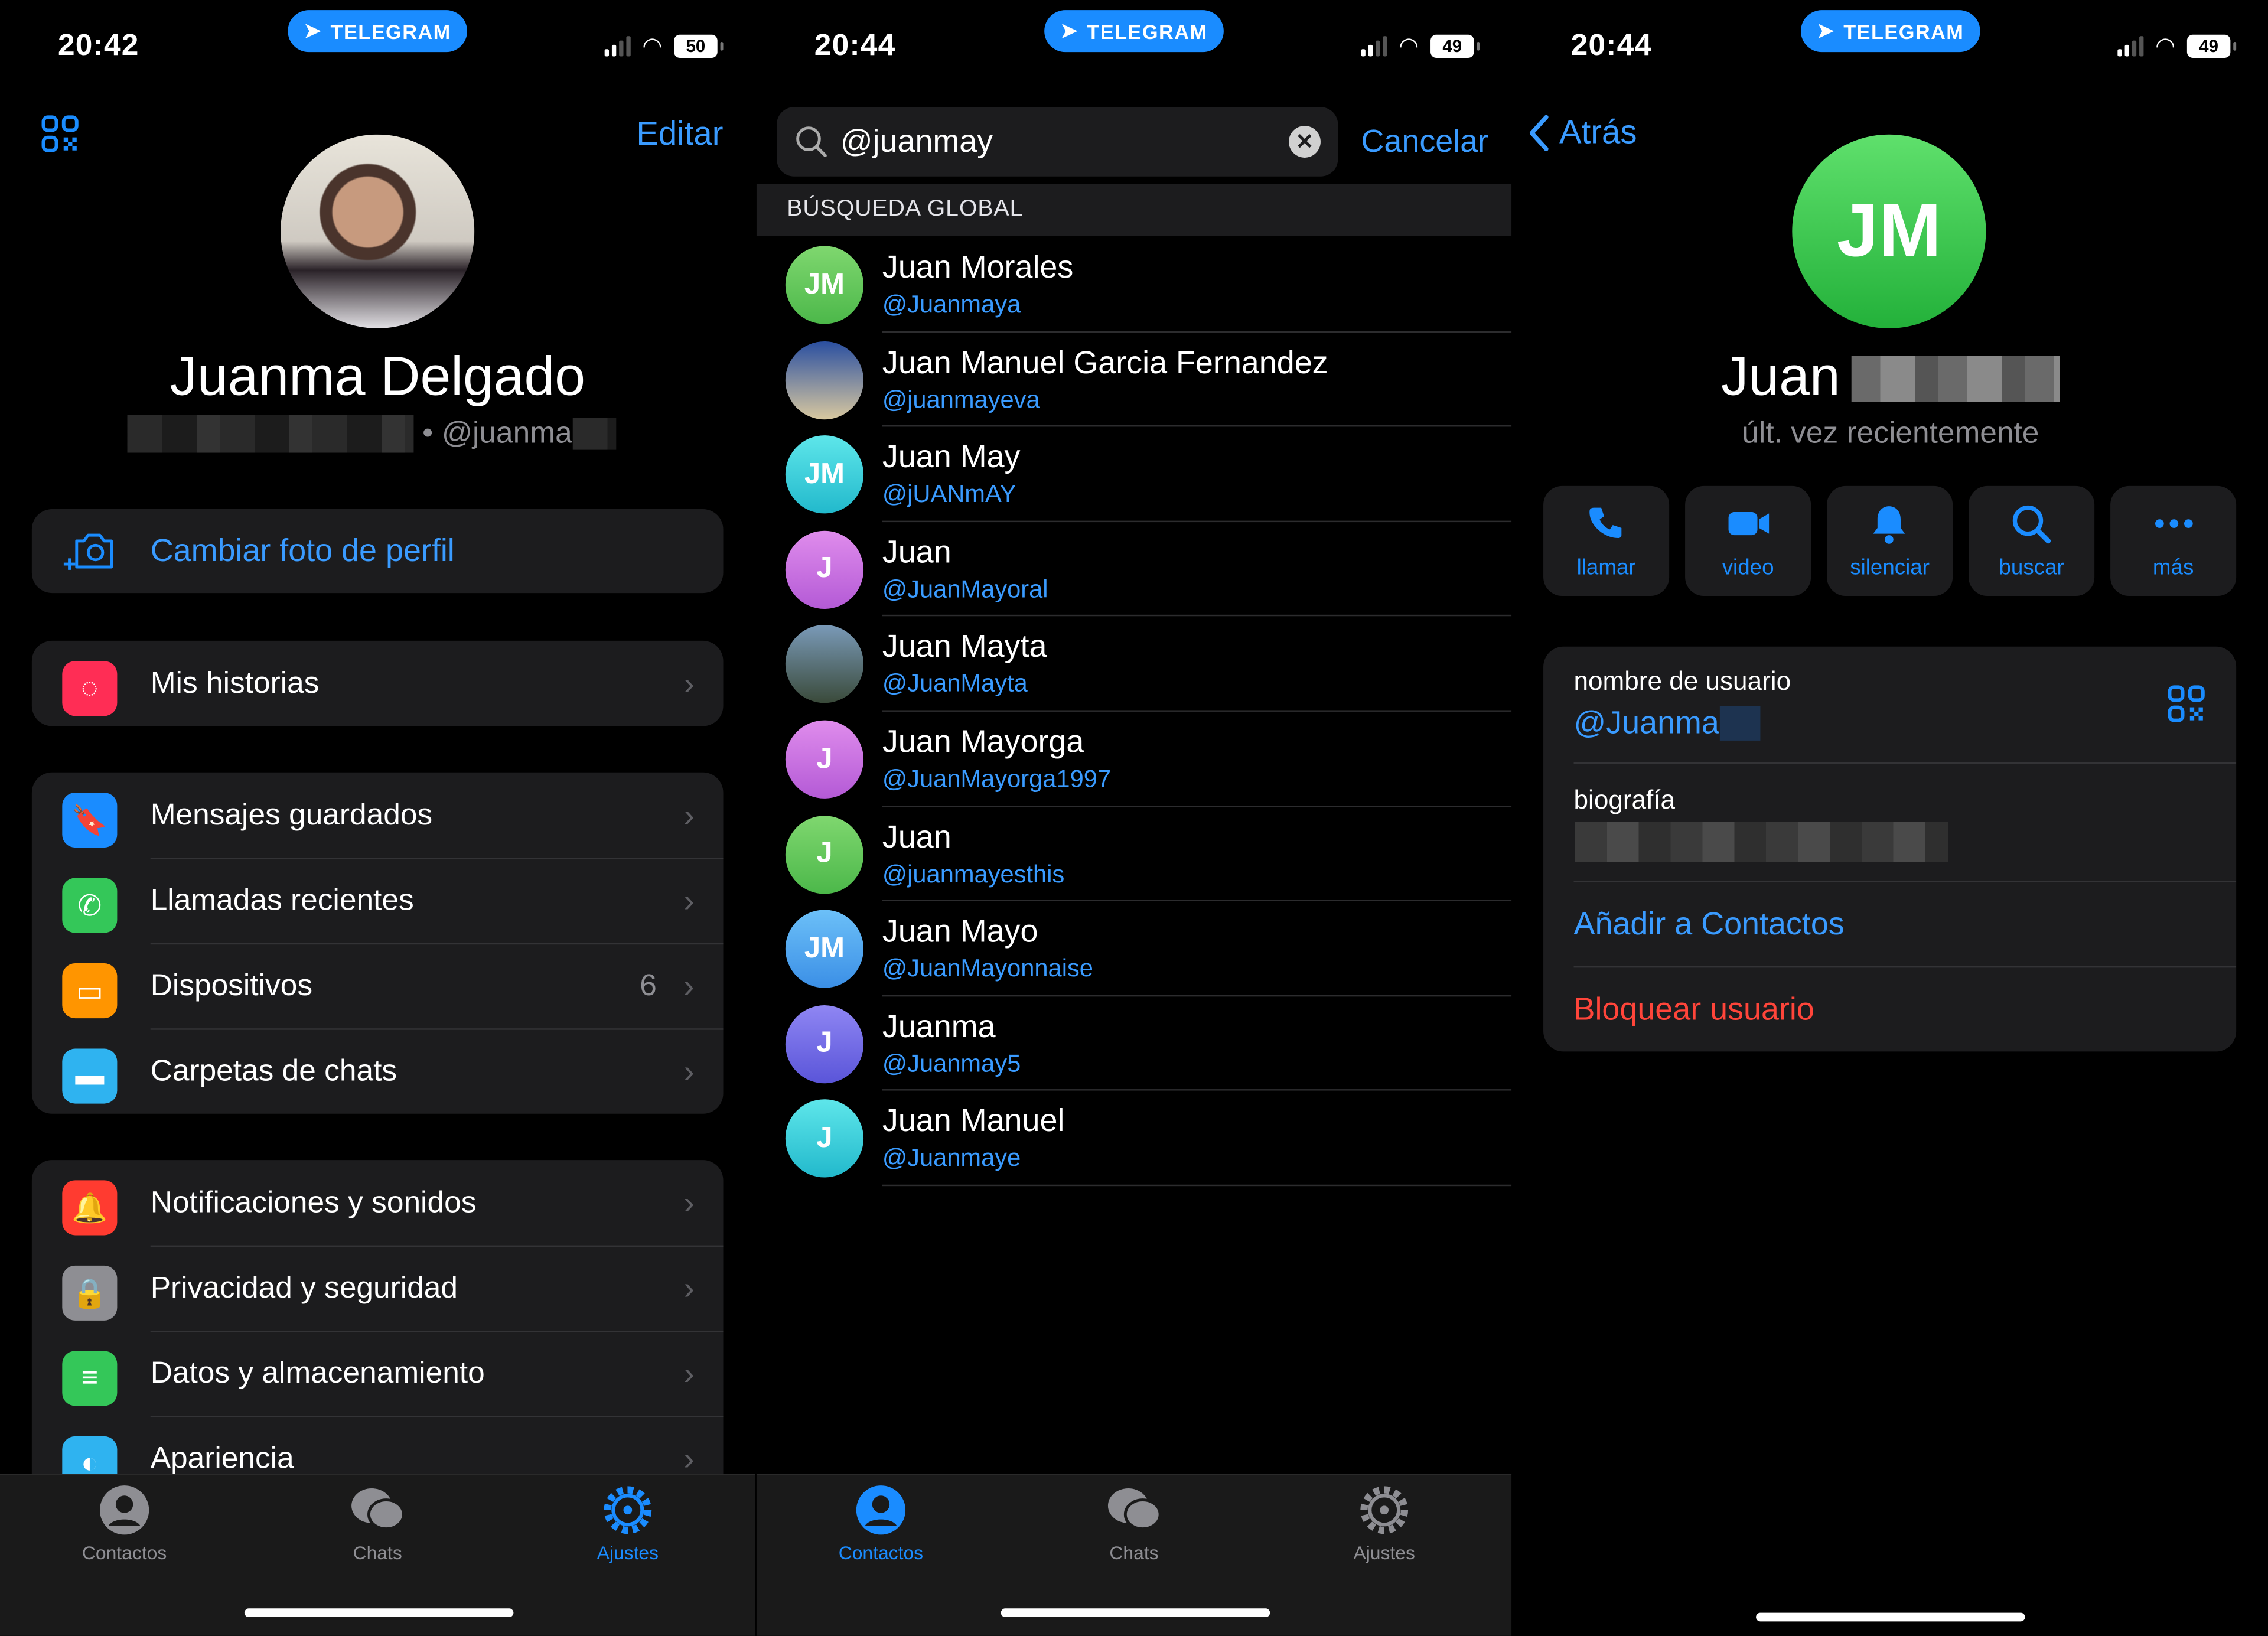 This screenshot has height=1636, width=2268. Describe the element at coordinates (1134, 948) in the screenshot. I see `search-result-row: JM Juan Mayo @JuanMayonnaise` at that location.